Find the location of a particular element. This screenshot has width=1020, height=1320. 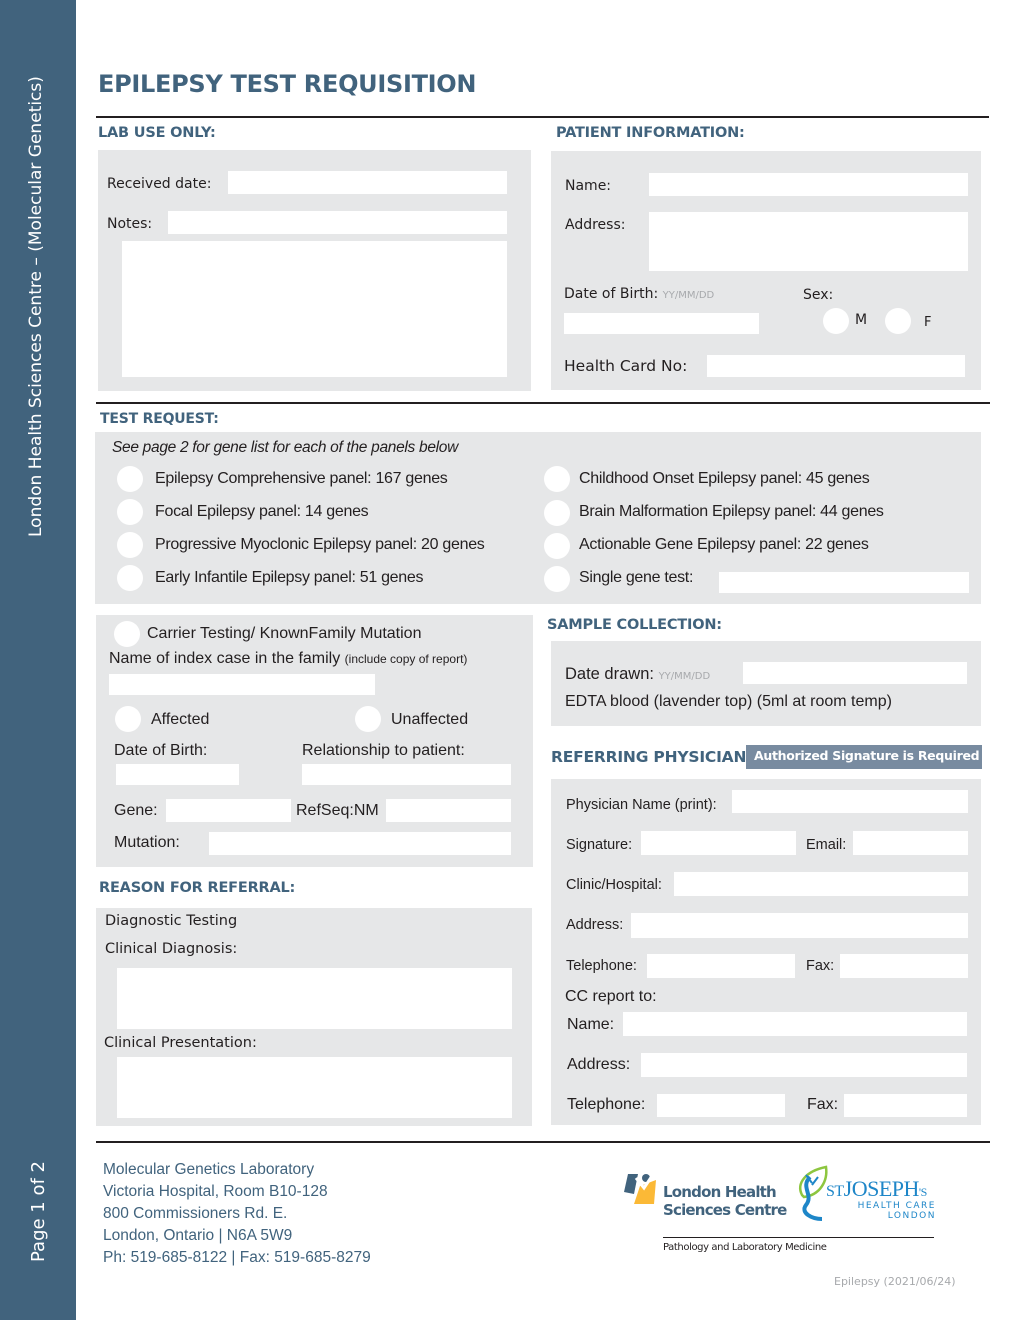

cc-name-label: Name: is located at coordinates (591, 1024).